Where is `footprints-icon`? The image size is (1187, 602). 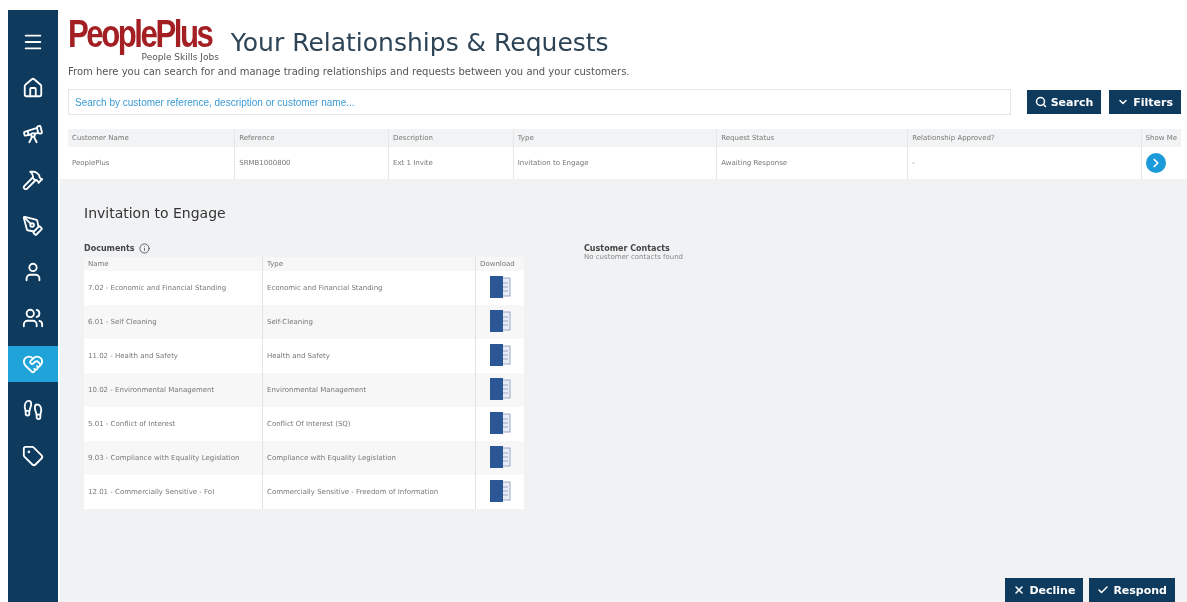 footprints-icon is located at coordinates (33, 410).